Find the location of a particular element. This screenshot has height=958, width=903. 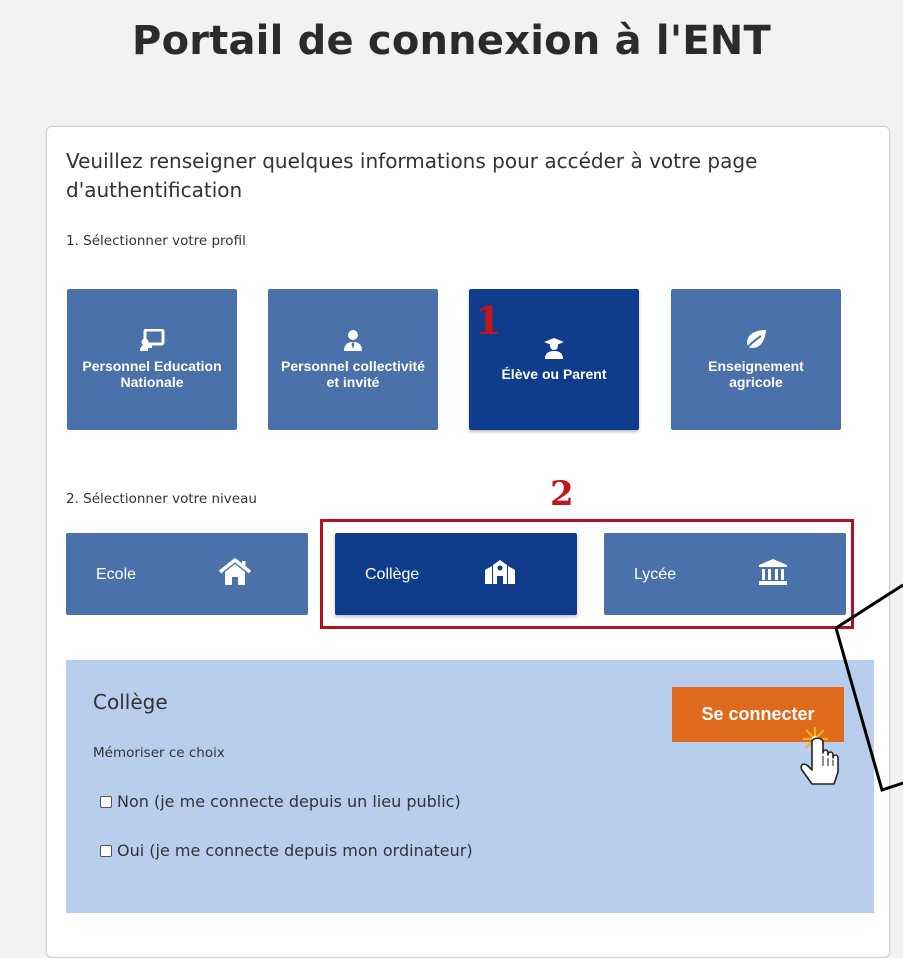

leaf-icon is located at coordinates (756, 341).